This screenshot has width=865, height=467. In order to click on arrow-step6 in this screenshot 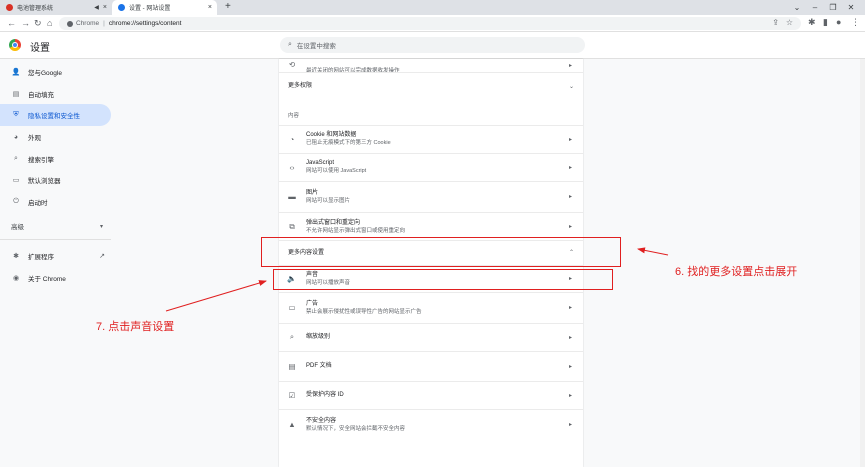, I will do `click(653, 251)`.